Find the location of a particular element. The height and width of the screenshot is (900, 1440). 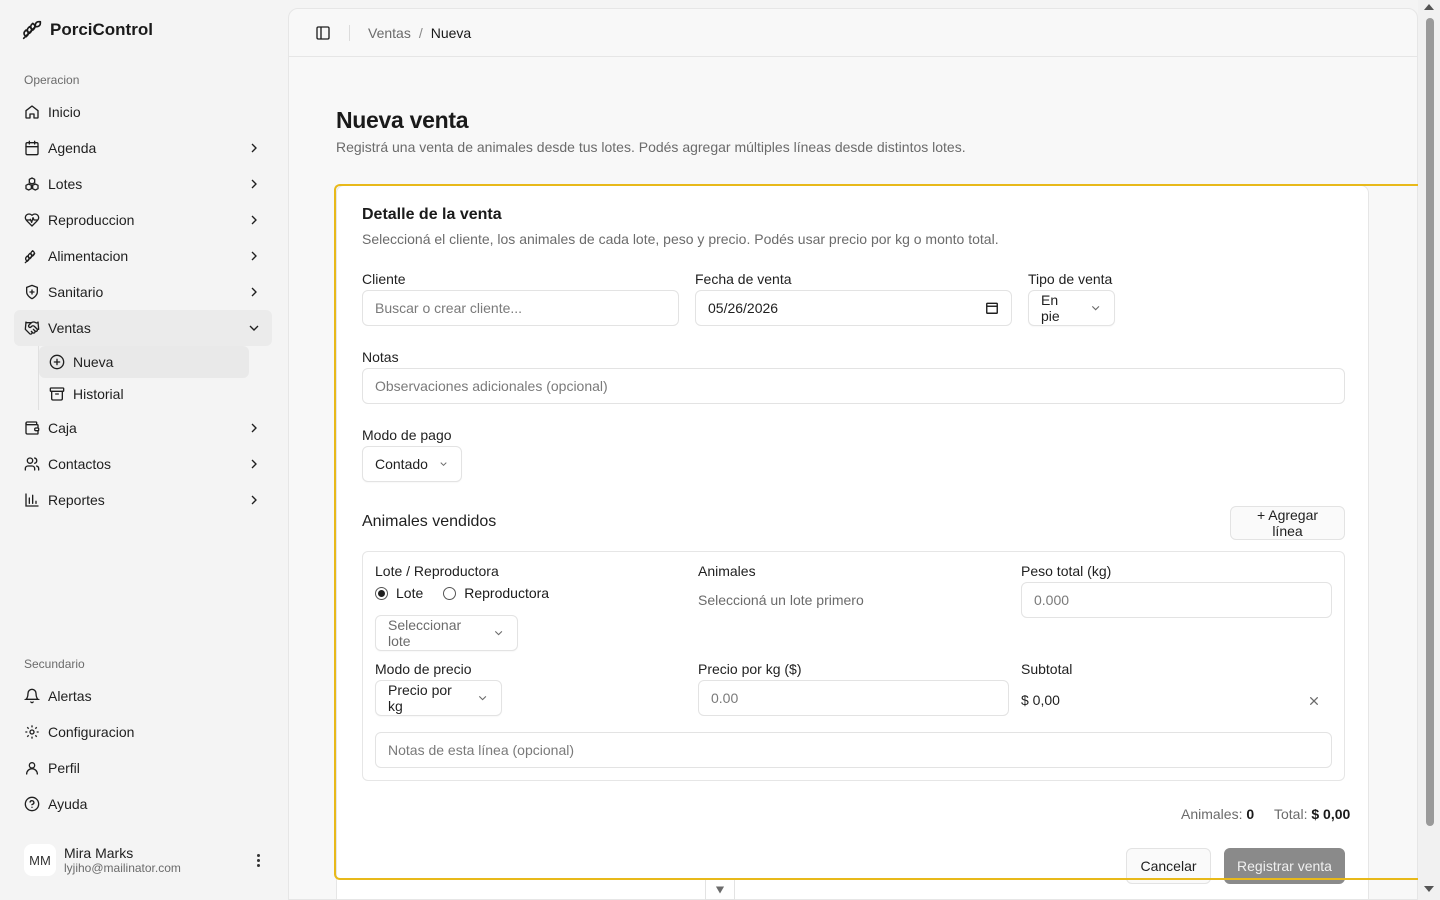

page-scrollbar is located at coordinates (1429, 450).